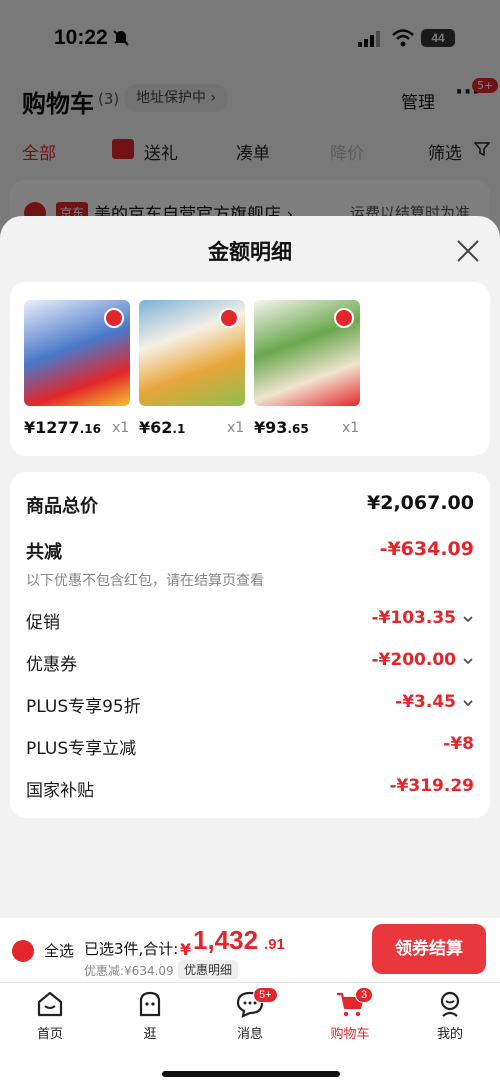  I want to click on tab-bar: 首页 逛 5+ 消息 3 购物车 我的, so click(250, 1034).